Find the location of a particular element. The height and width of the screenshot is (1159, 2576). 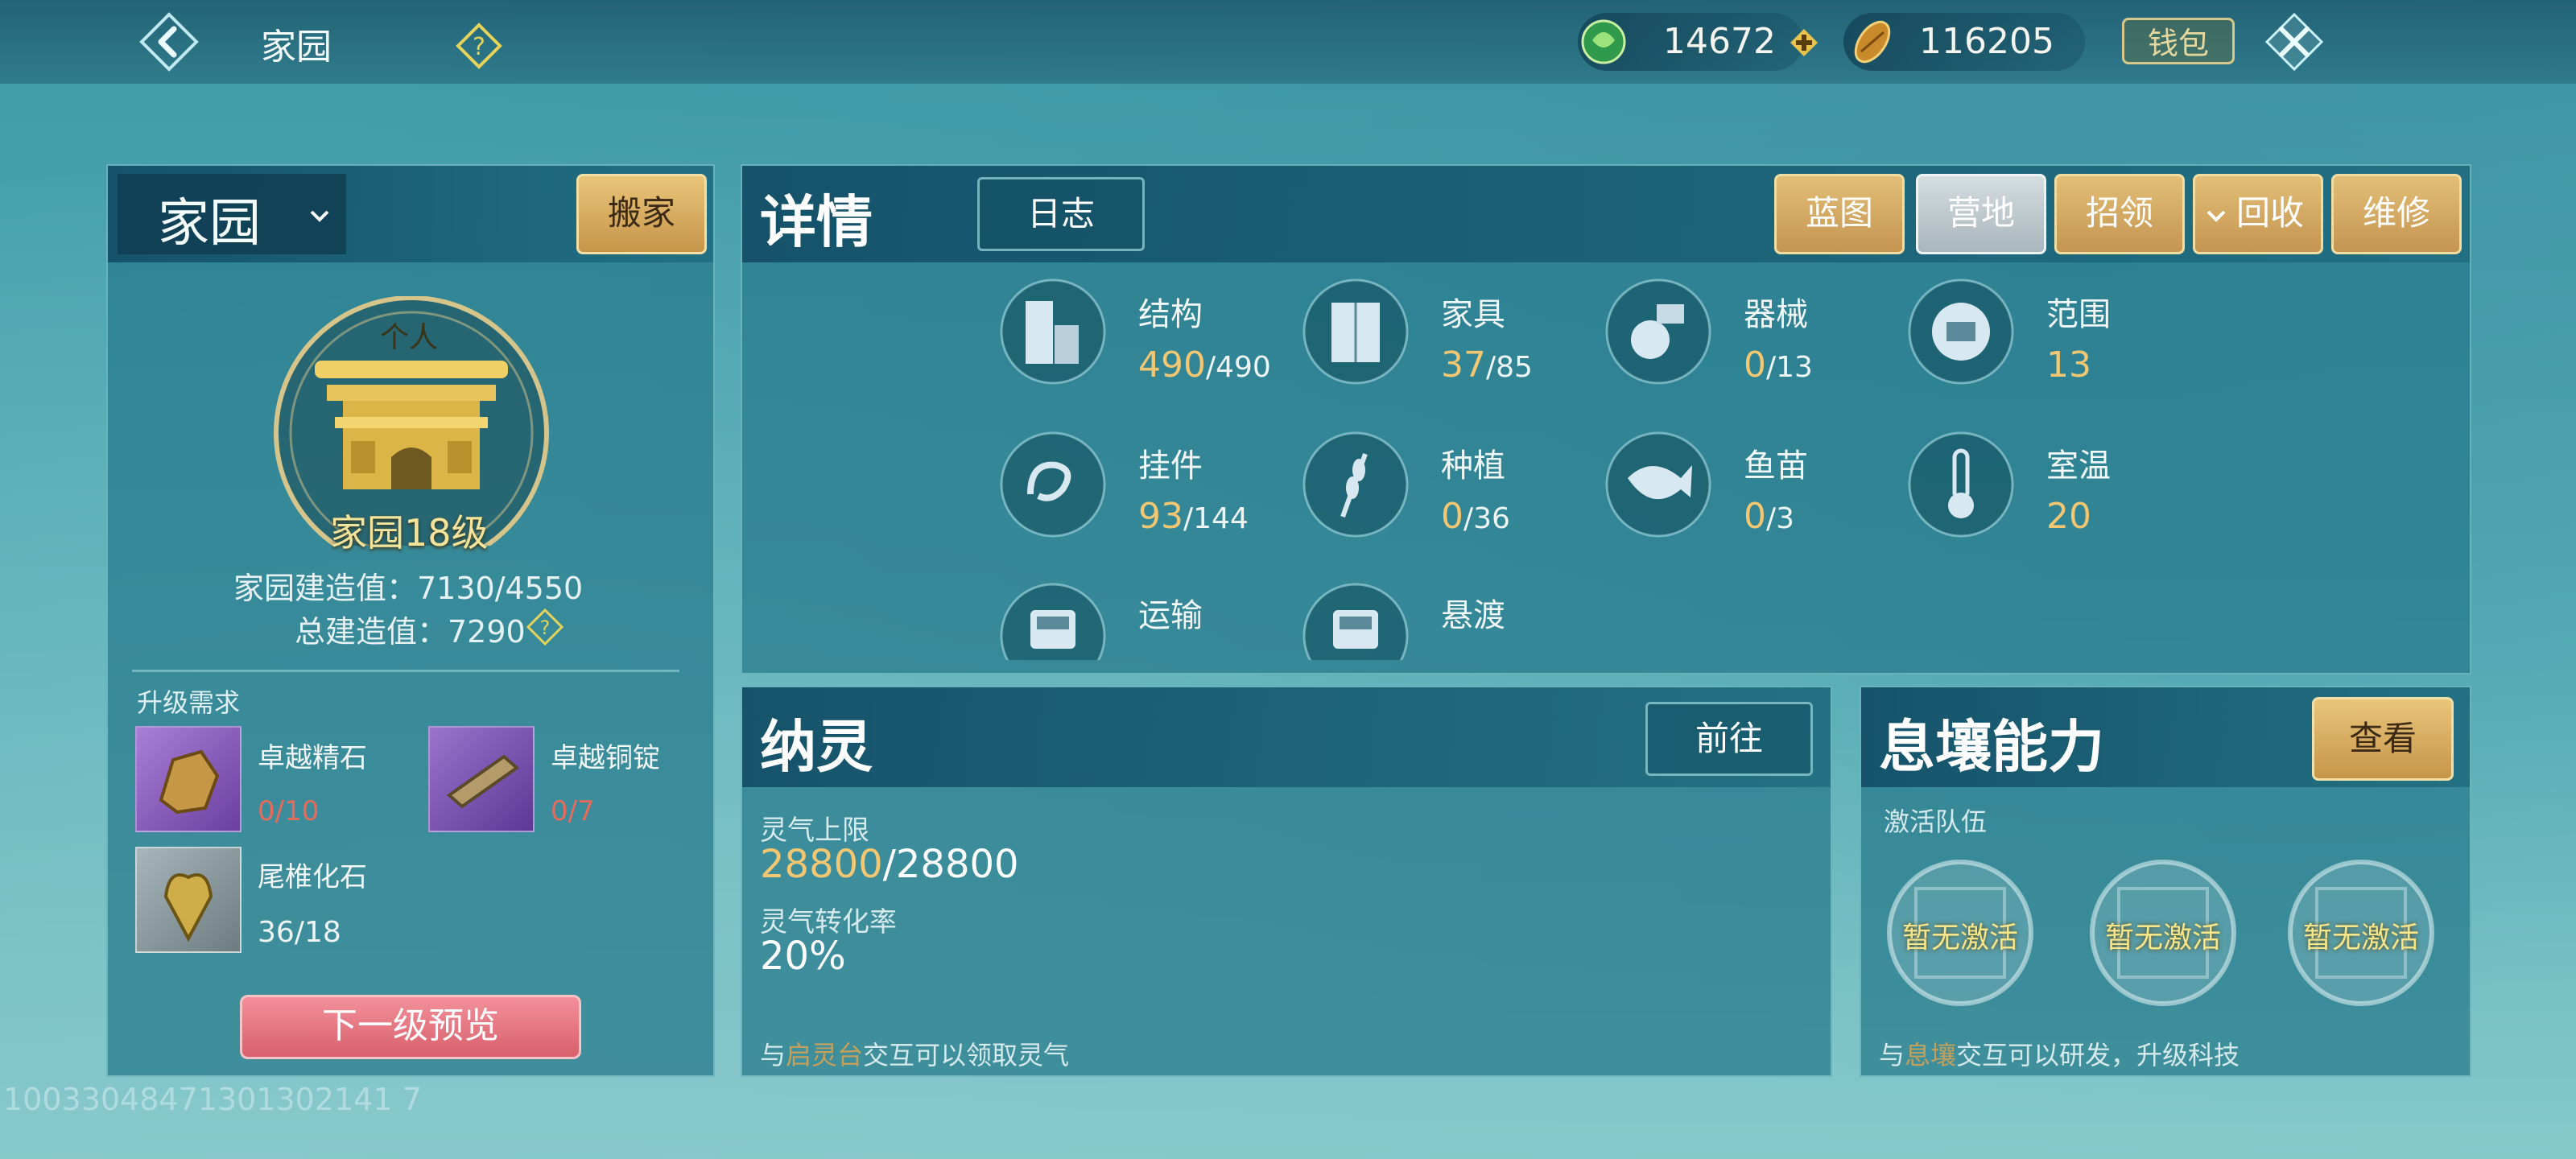

stat-name: 鱼苗 is located at coordinates (1776, 466).